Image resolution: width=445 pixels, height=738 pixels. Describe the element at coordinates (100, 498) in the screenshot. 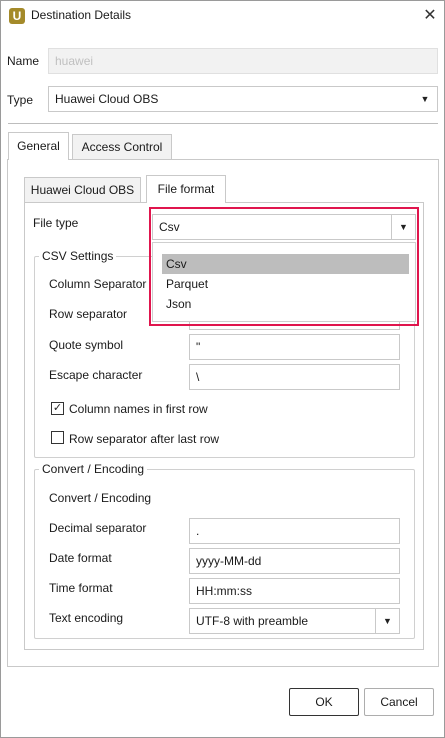

I see `convert-encoding-subtitle: Convert / Encoding` at that location.